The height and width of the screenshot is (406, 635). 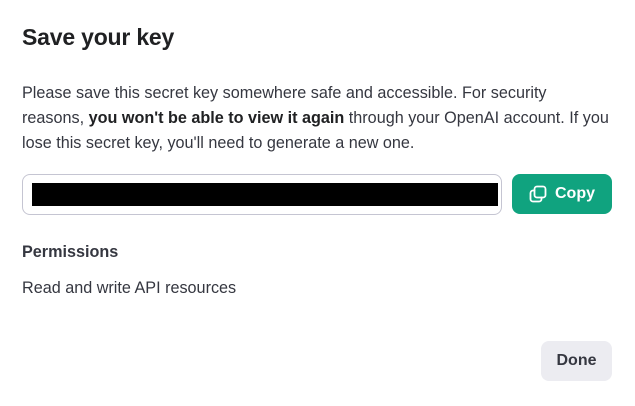 I want to click on dialog-title: Save your key, so click(x=98, y=37).